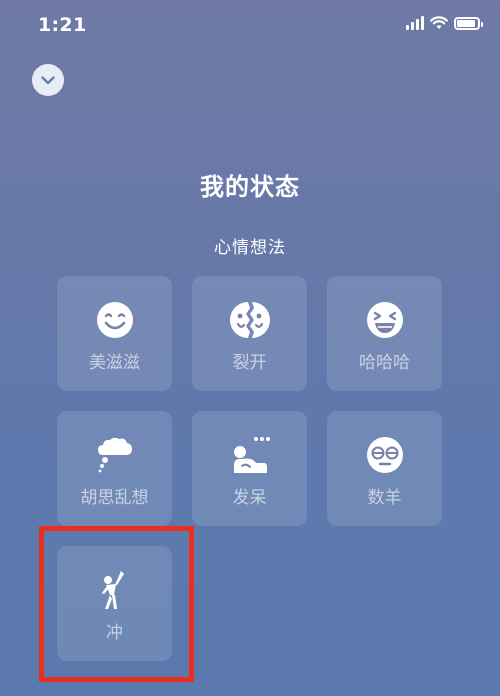 The width and height of the screenshot is (500, 696). Describe the element at coordinates (384, 363) in the screenshot. I see `mood-label: 哈哈哈` at that location.